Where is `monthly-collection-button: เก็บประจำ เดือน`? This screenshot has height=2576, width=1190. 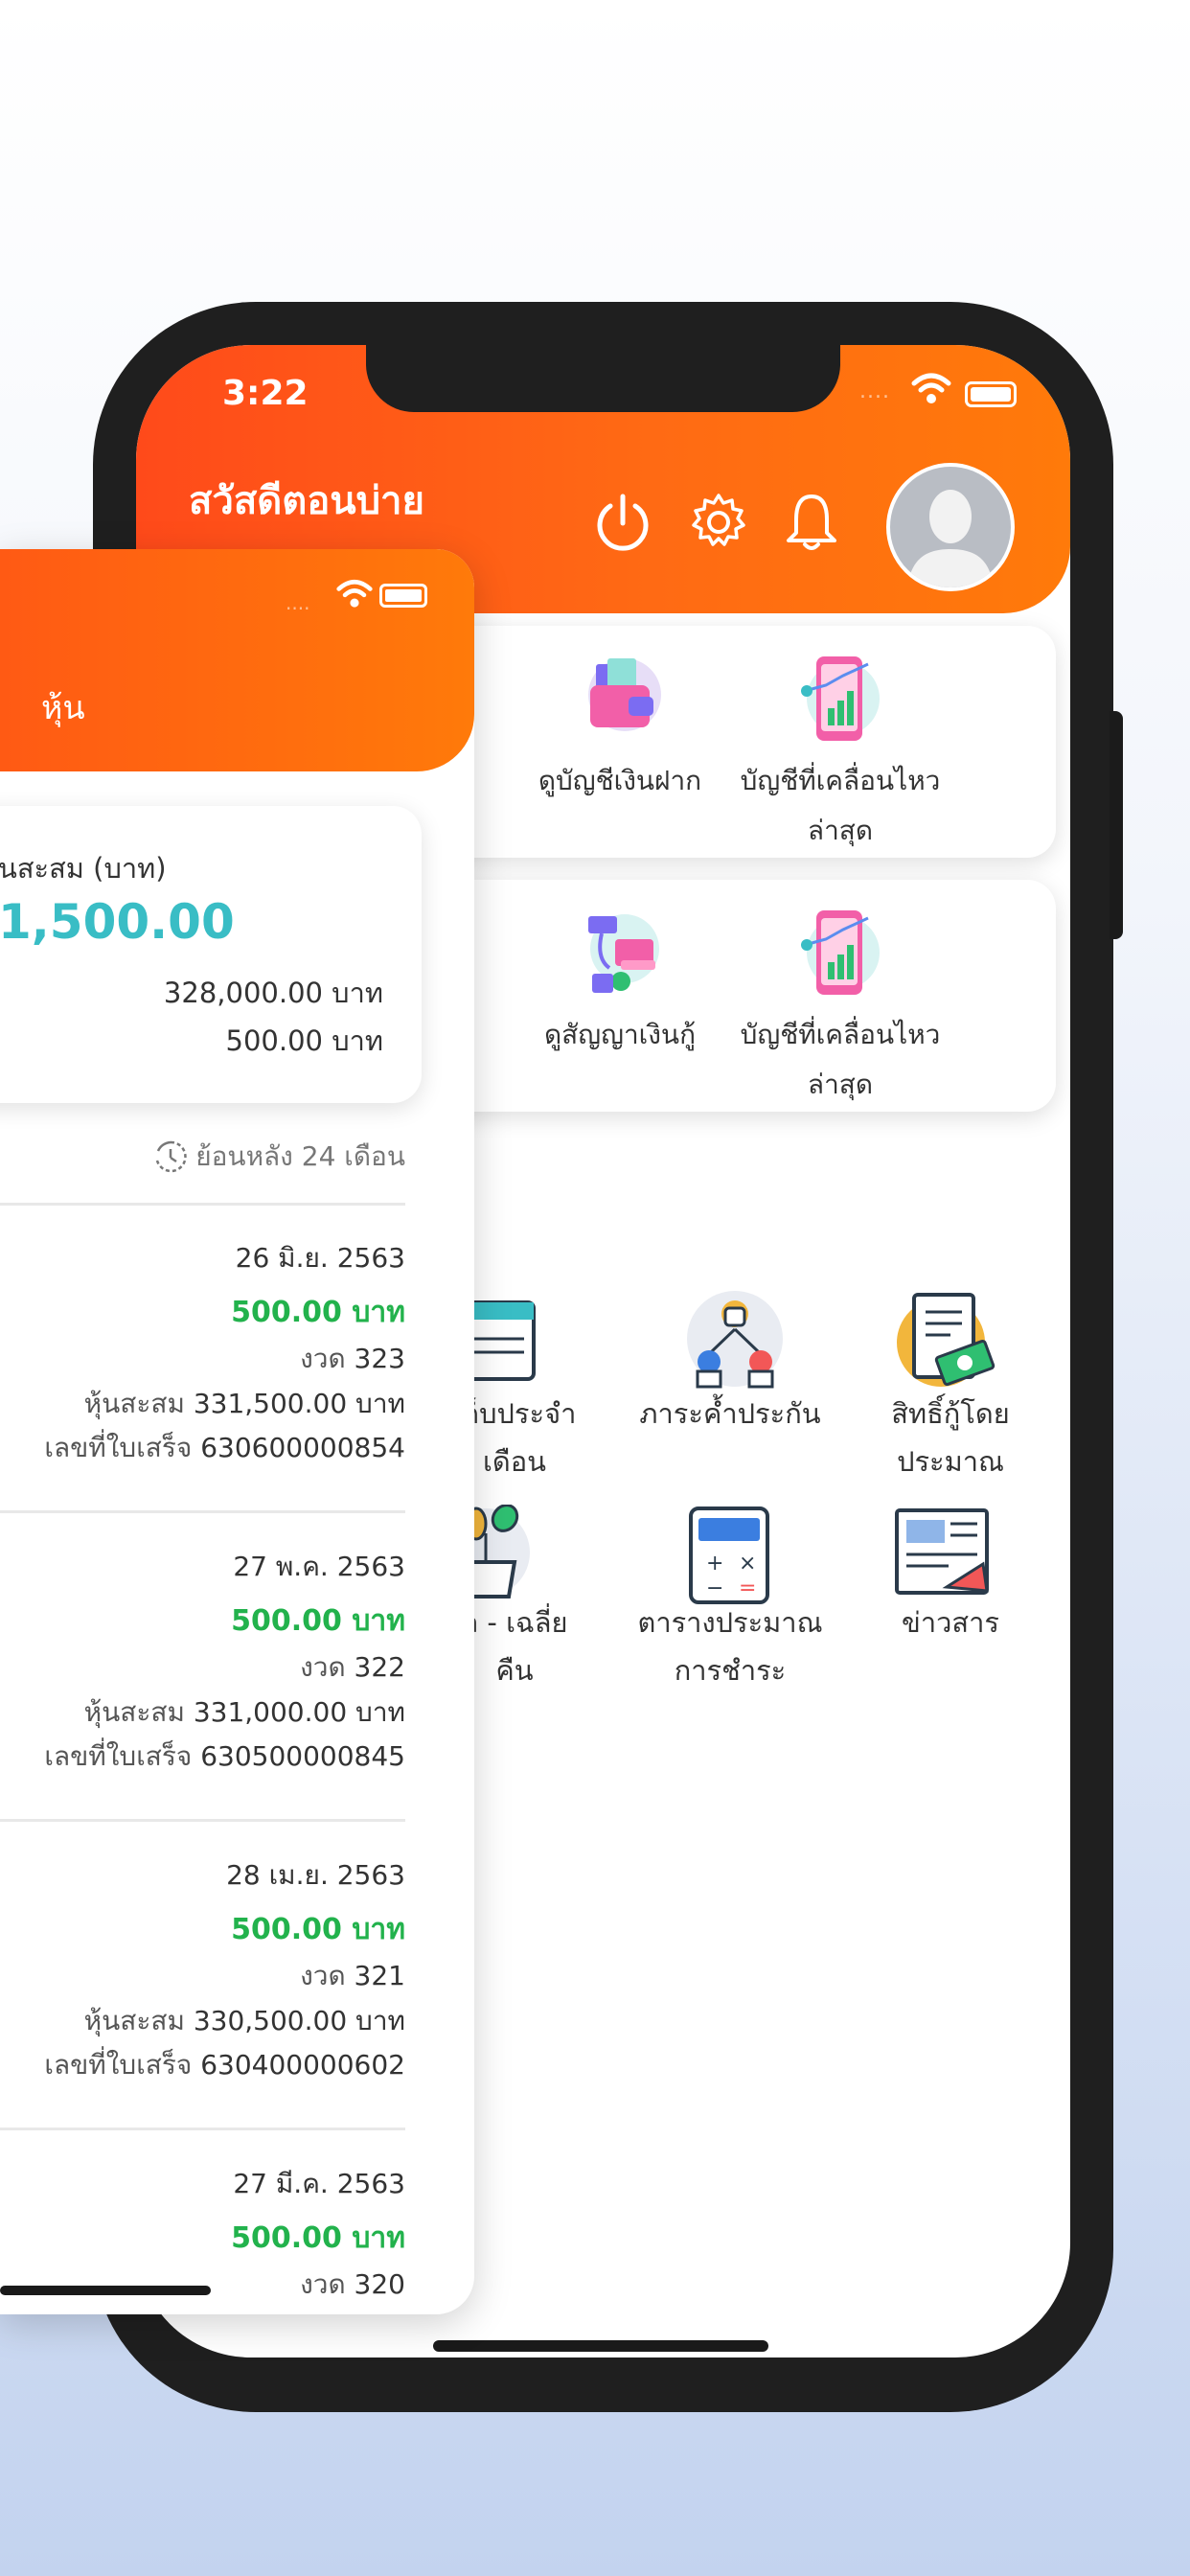
monthly-collection-button: เก็บประจำ เดือน is located at coordinates (541, 1409).